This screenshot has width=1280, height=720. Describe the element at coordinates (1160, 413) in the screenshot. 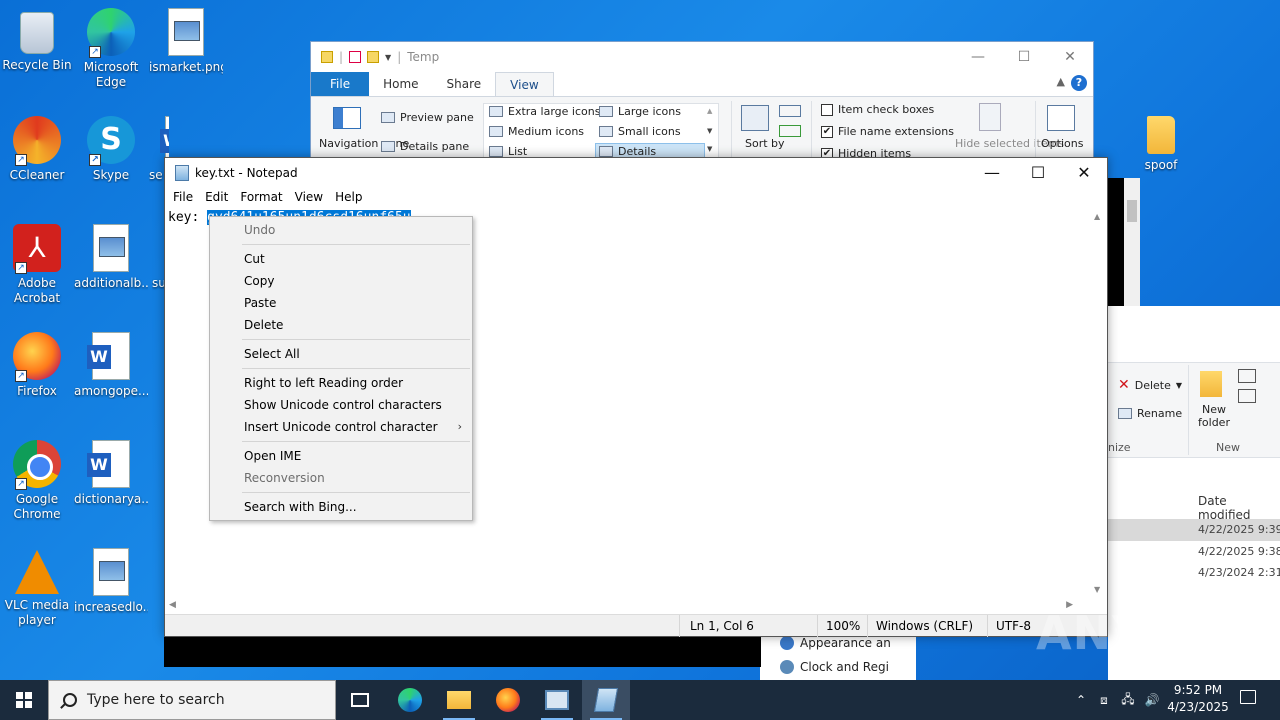

I see `rename-label: Rename` at that location.